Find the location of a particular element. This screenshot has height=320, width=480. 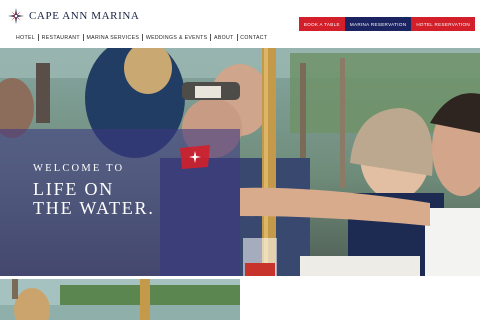

logo: CAPE ANN MARINA is located at coordinates (73, 16).